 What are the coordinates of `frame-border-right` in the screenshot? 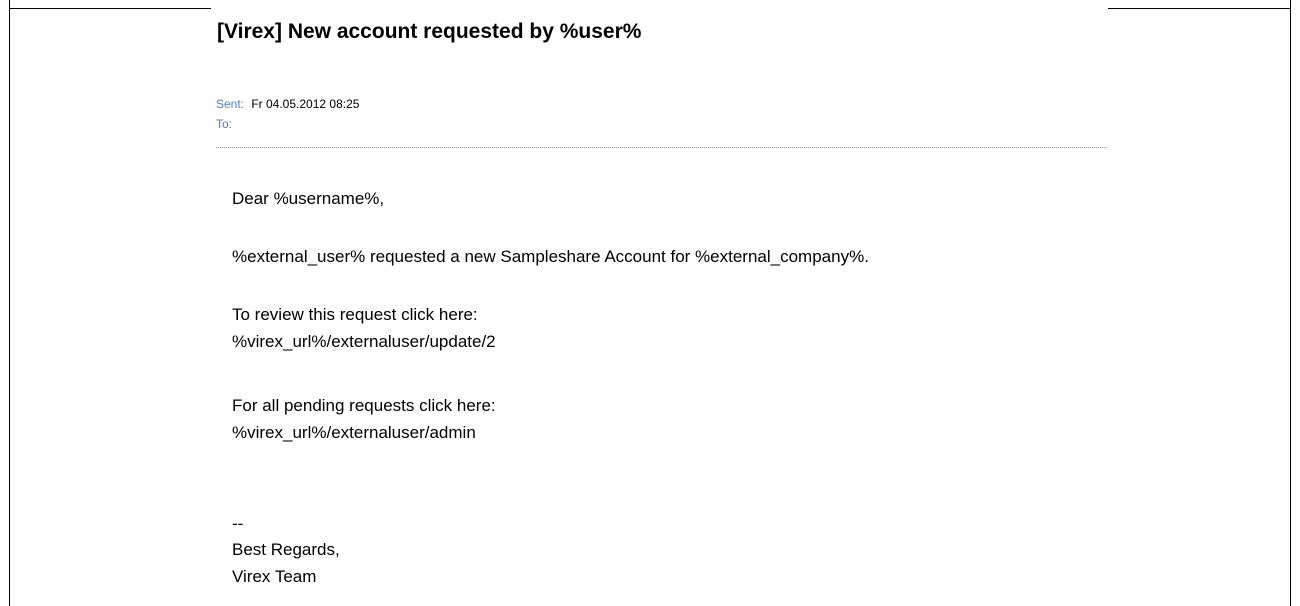 It's located at (1290, 303).